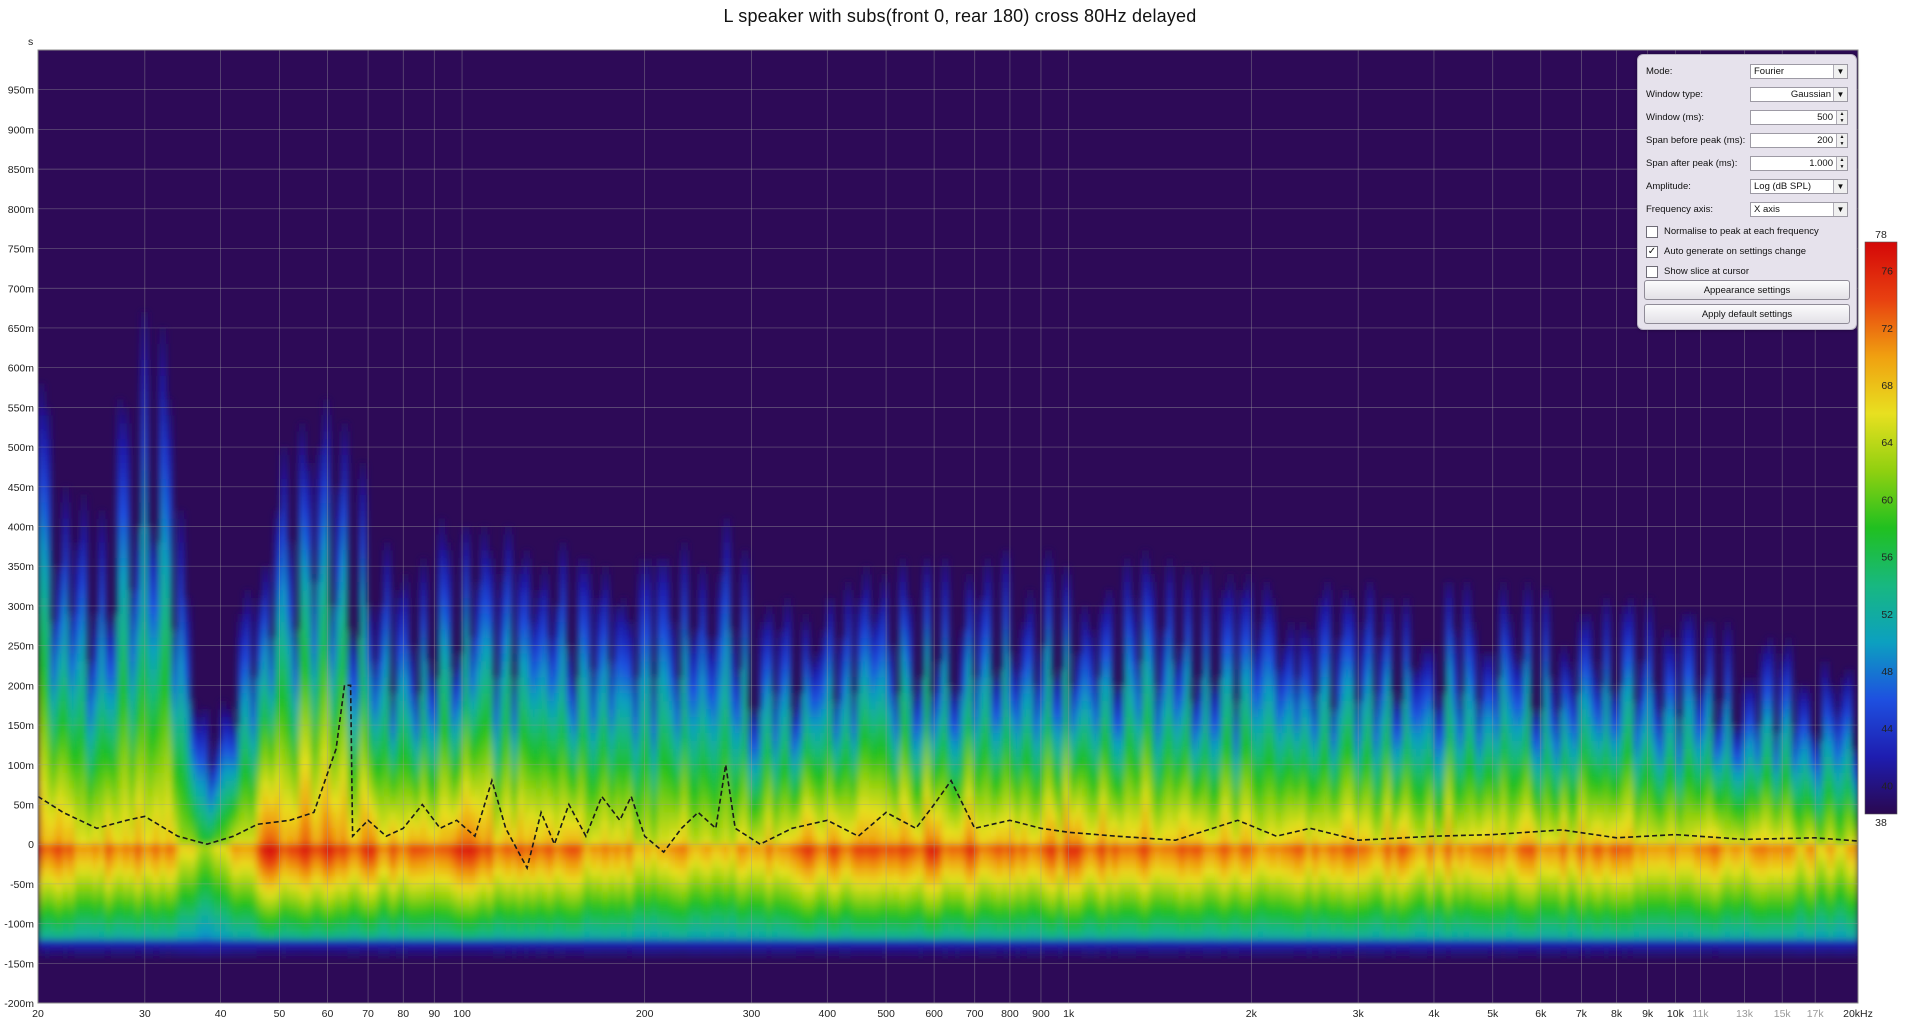  Describe the element at coordinates (752, 1014) in the screenshot. I see `x-tick-label: 300` at that location.